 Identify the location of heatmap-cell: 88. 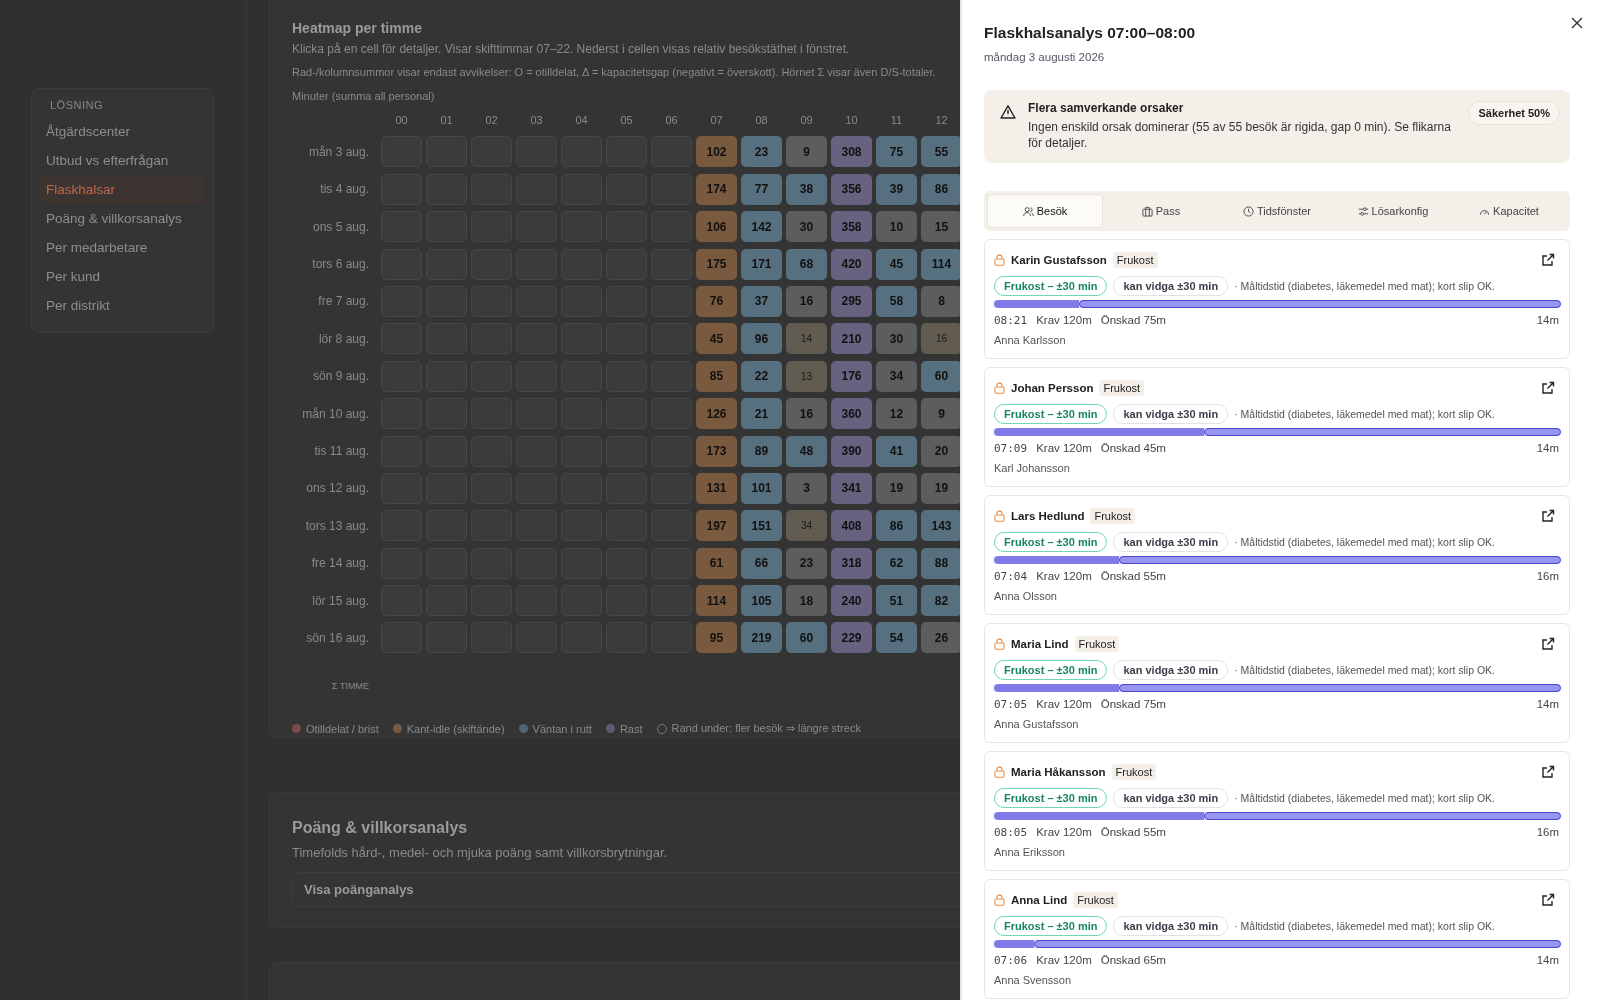
(941, 563).